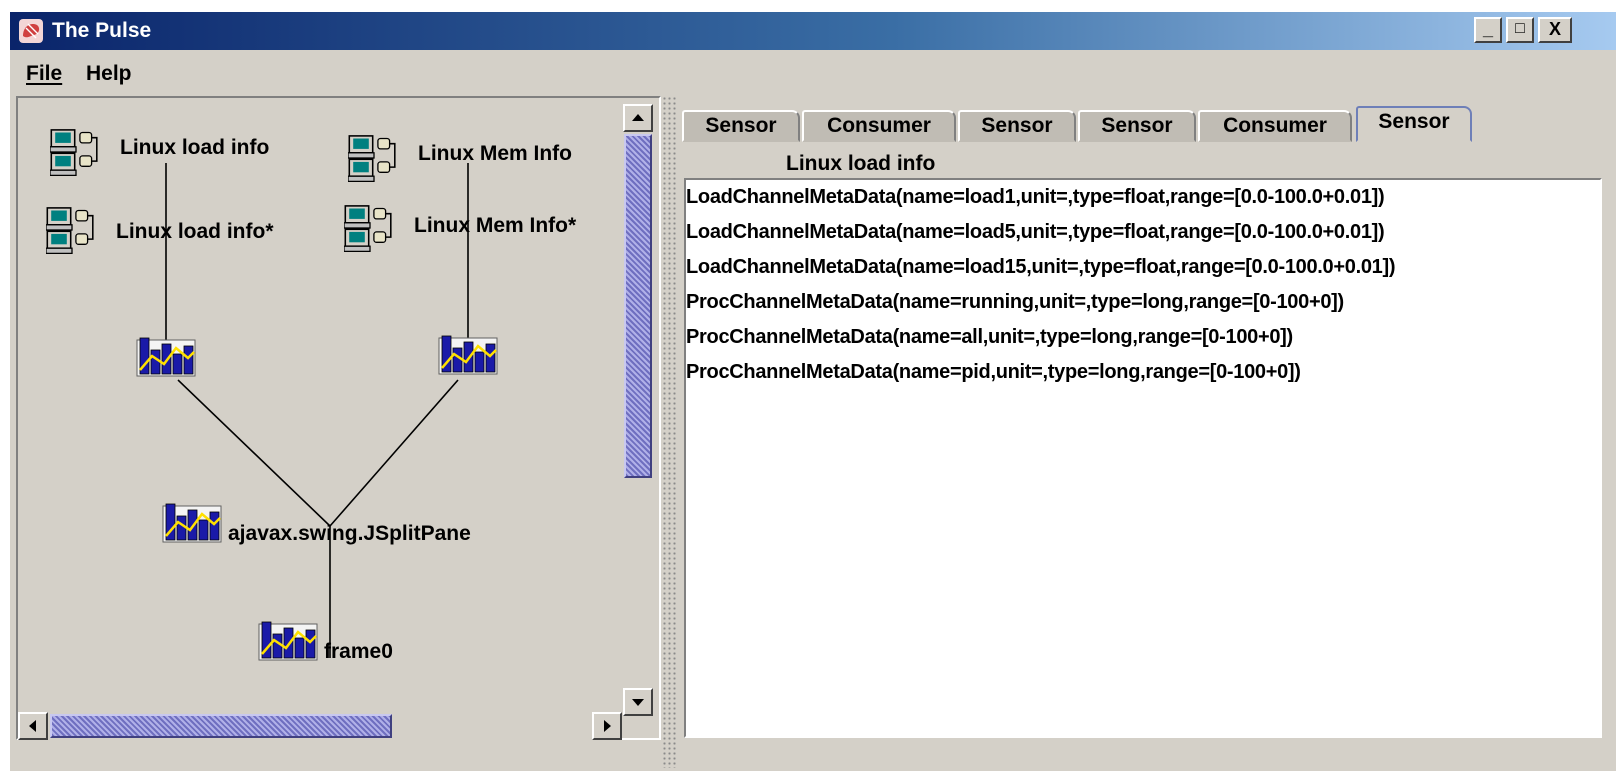 This screenshot has height=771, width=1616. What do you see at coordinates (879, 126) in the screenshot?
I see `tab-consumer-1: Consumer` at bounding box center [879, 126].